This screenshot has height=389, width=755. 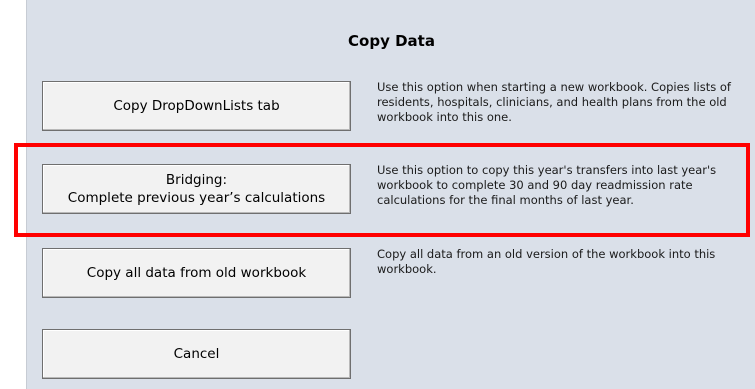 What do you see at coordinates (391, 41) in the screenshot?
I see `dialog-title: Copy Data` at bounding box center [391, 41].